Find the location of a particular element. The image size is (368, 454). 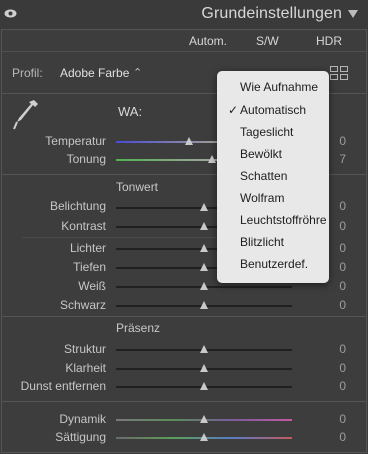

struktur-label: Struktur is located at coordinates (84, 349).